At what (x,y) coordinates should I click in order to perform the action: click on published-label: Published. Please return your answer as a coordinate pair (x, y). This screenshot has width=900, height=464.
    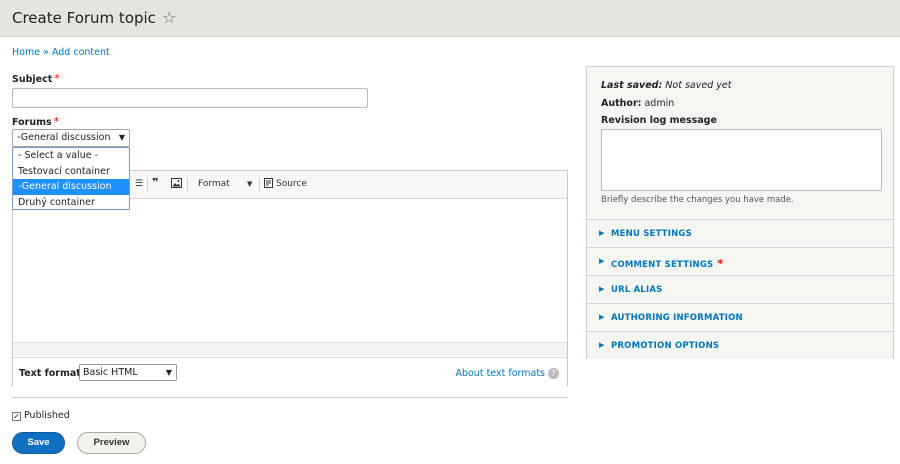
    Looking at the image, I should click on (47, 415).